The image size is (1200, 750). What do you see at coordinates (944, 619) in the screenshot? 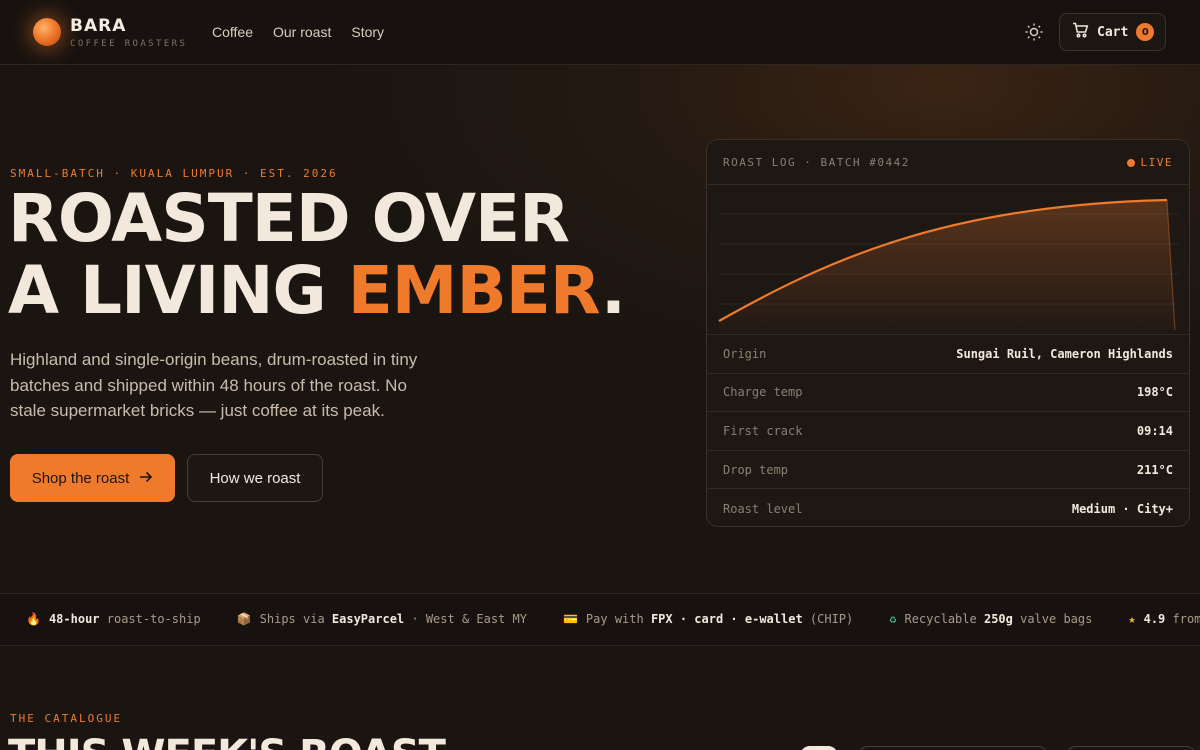
I see `ticker-pre: Recyclable` at bounding box center [944, 619].